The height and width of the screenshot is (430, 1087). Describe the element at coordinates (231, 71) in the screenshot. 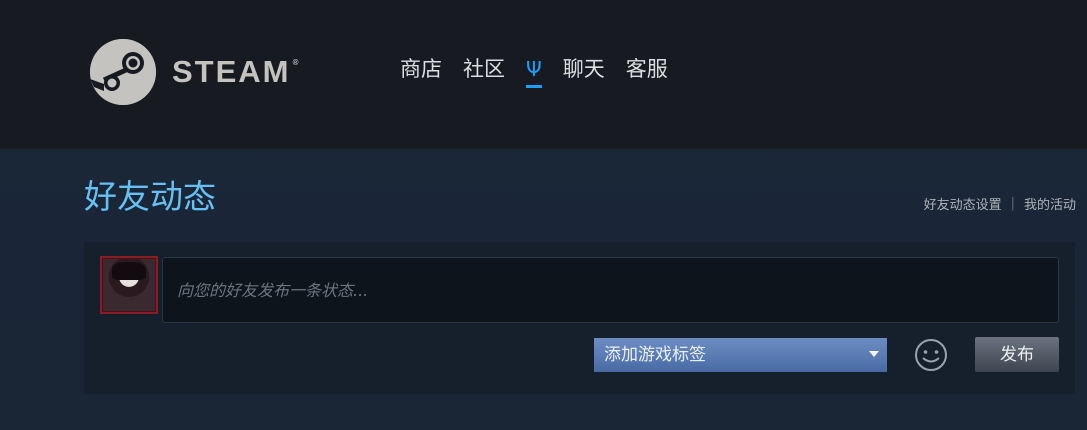

I see `logo-text: STEAM` at that location.